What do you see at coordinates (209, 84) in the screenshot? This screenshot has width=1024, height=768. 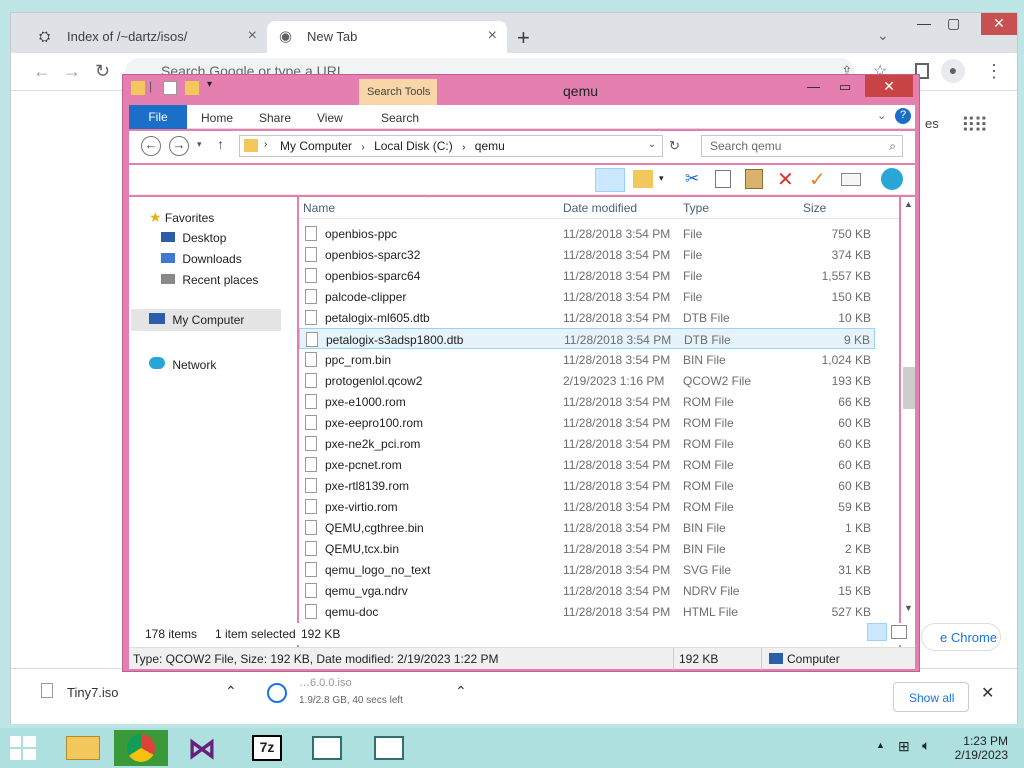 I see `qat-dropdown-icon: ▾` at bounding box center [209, 84].